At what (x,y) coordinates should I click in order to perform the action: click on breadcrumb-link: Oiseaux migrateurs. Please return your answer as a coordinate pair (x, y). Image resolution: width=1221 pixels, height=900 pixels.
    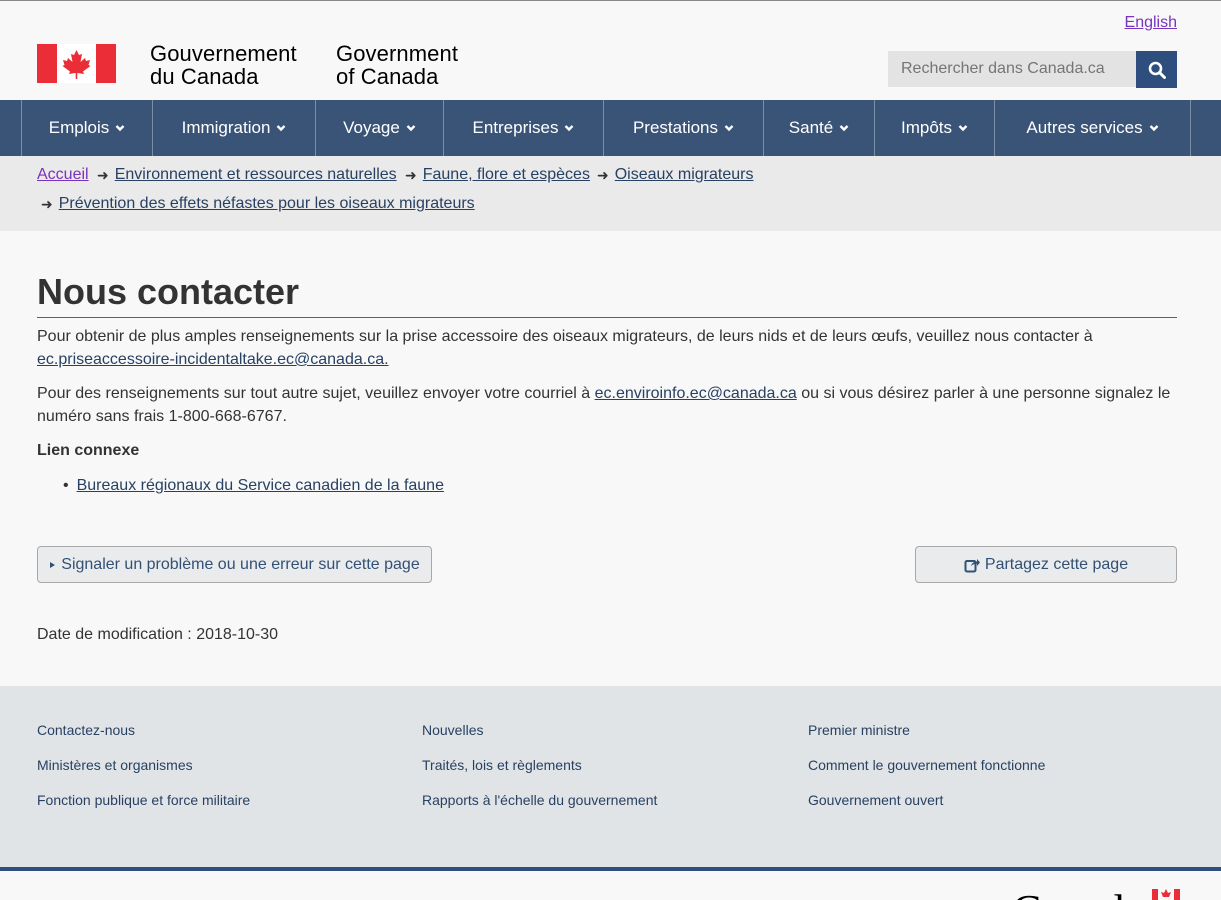
    Looking at the image, I should click on (684, 175).